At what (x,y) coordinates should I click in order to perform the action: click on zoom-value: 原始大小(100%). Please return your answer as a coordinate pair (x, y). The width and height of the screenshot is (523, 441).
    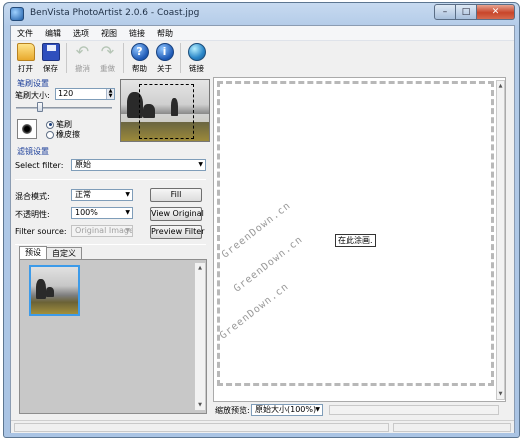
    Looking at the image, I should click on (286, 409).